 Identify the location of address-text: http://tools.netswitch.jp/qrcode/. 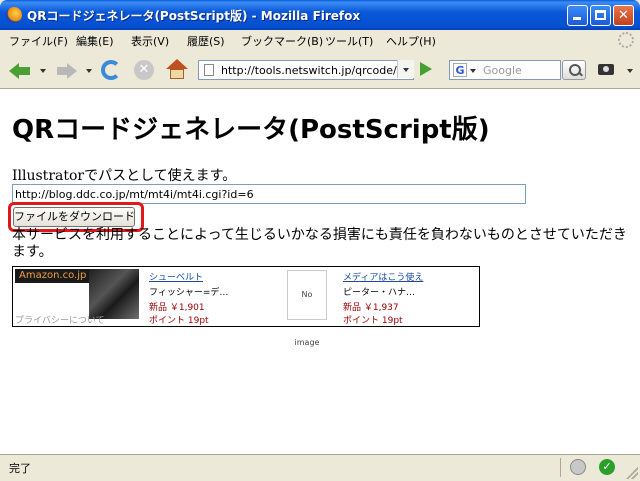
(309, 70).